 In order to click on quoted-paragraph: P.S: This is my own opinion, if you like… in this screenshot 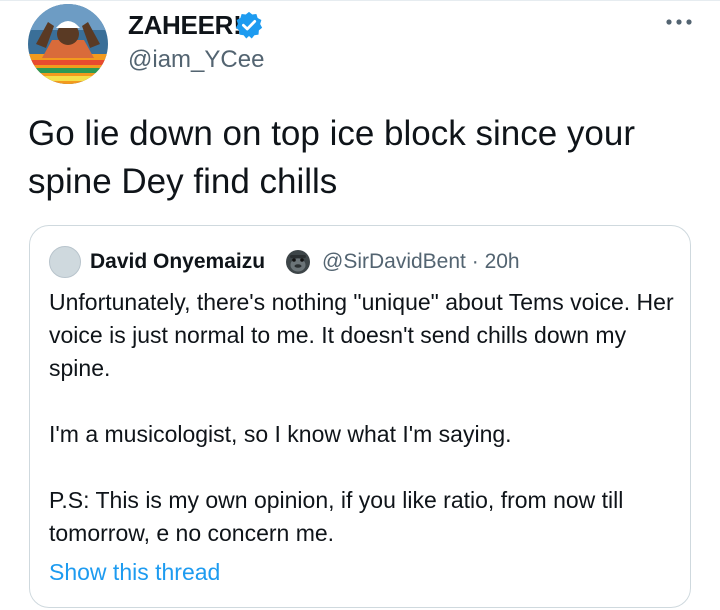, I will do `click(336, 516)`.